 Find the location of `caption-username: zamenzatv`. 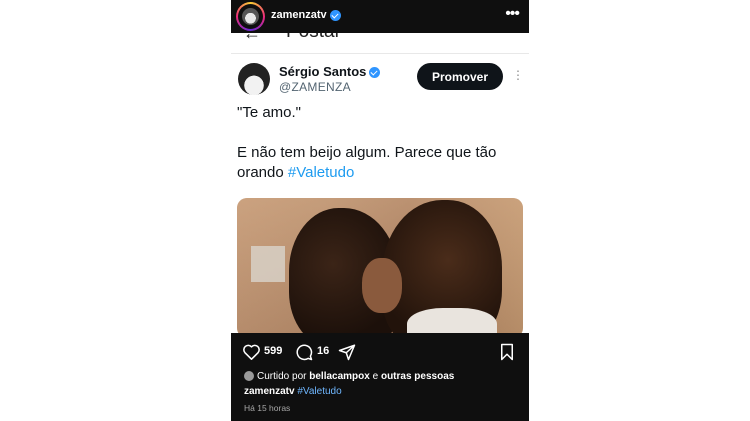

caption-username: zamenzatv is located at coordinates (269, 391).